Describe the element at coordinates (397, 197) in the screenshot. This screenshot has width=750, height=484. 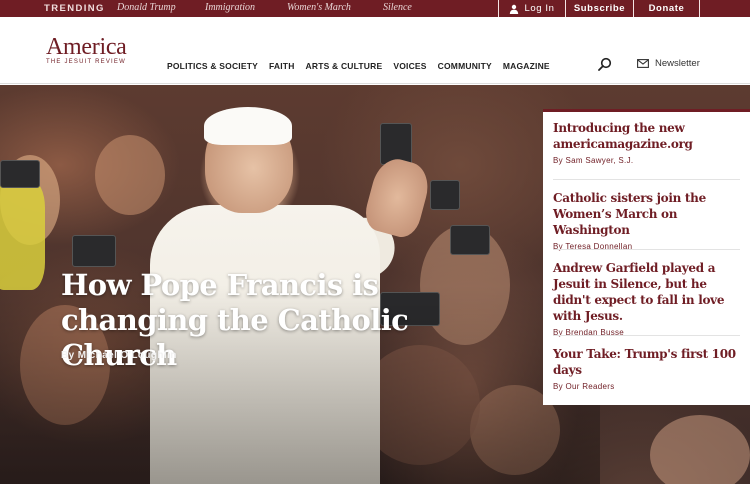
I see `pope-waving-hand` at that location.